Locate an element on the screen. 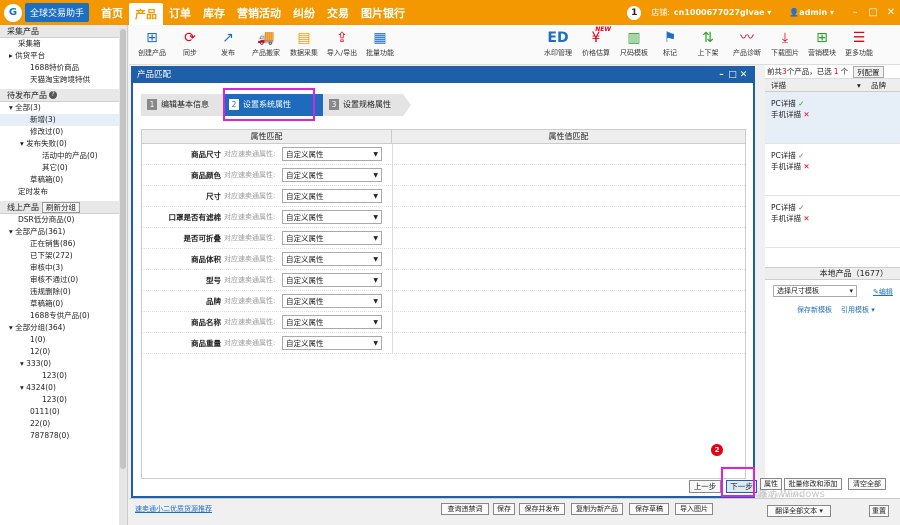 The height and width of the screenshot is (525, 900). save-draft-button: 保存草稿 is located at coordinates (649, 509).